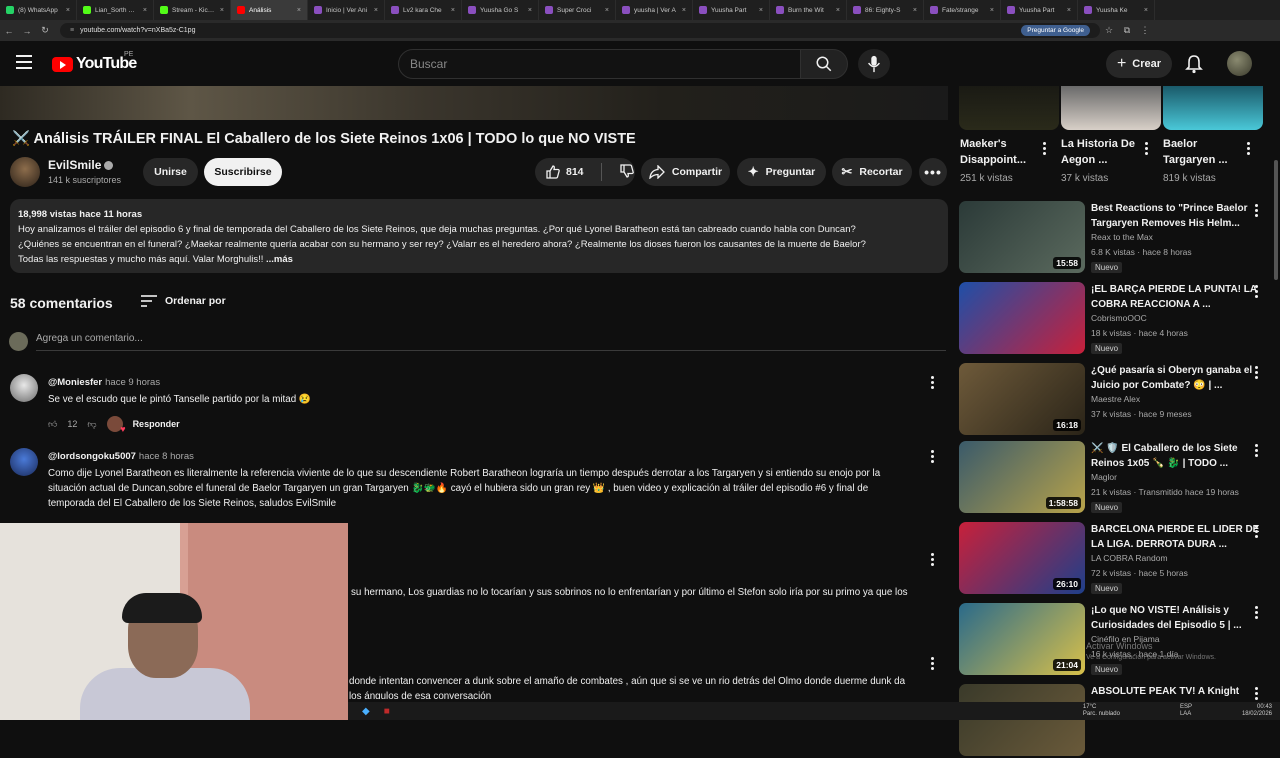 This screenshot has width=1280, height=758. Describe the element at coordinates (474, 103) in the screenshot. I see `video-player` at that location.